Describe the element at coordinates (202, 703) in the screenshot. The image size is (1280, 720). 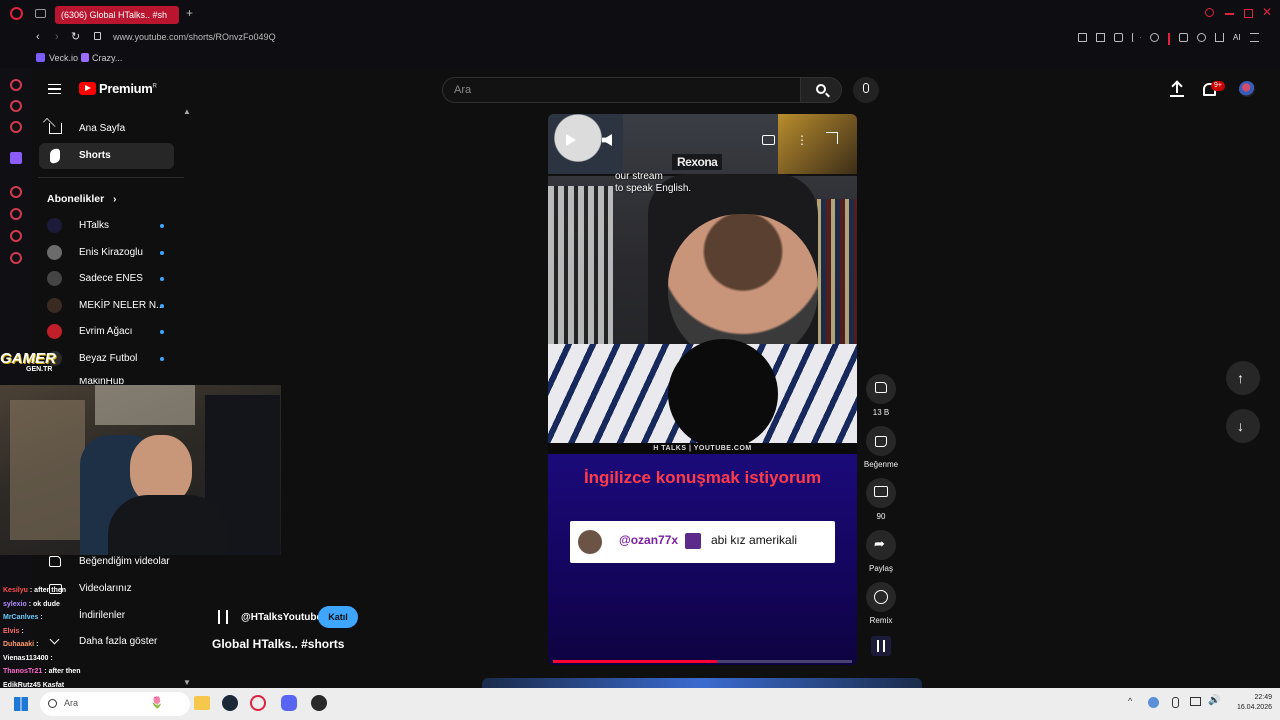
I see `file-explorer-icon` at that location.